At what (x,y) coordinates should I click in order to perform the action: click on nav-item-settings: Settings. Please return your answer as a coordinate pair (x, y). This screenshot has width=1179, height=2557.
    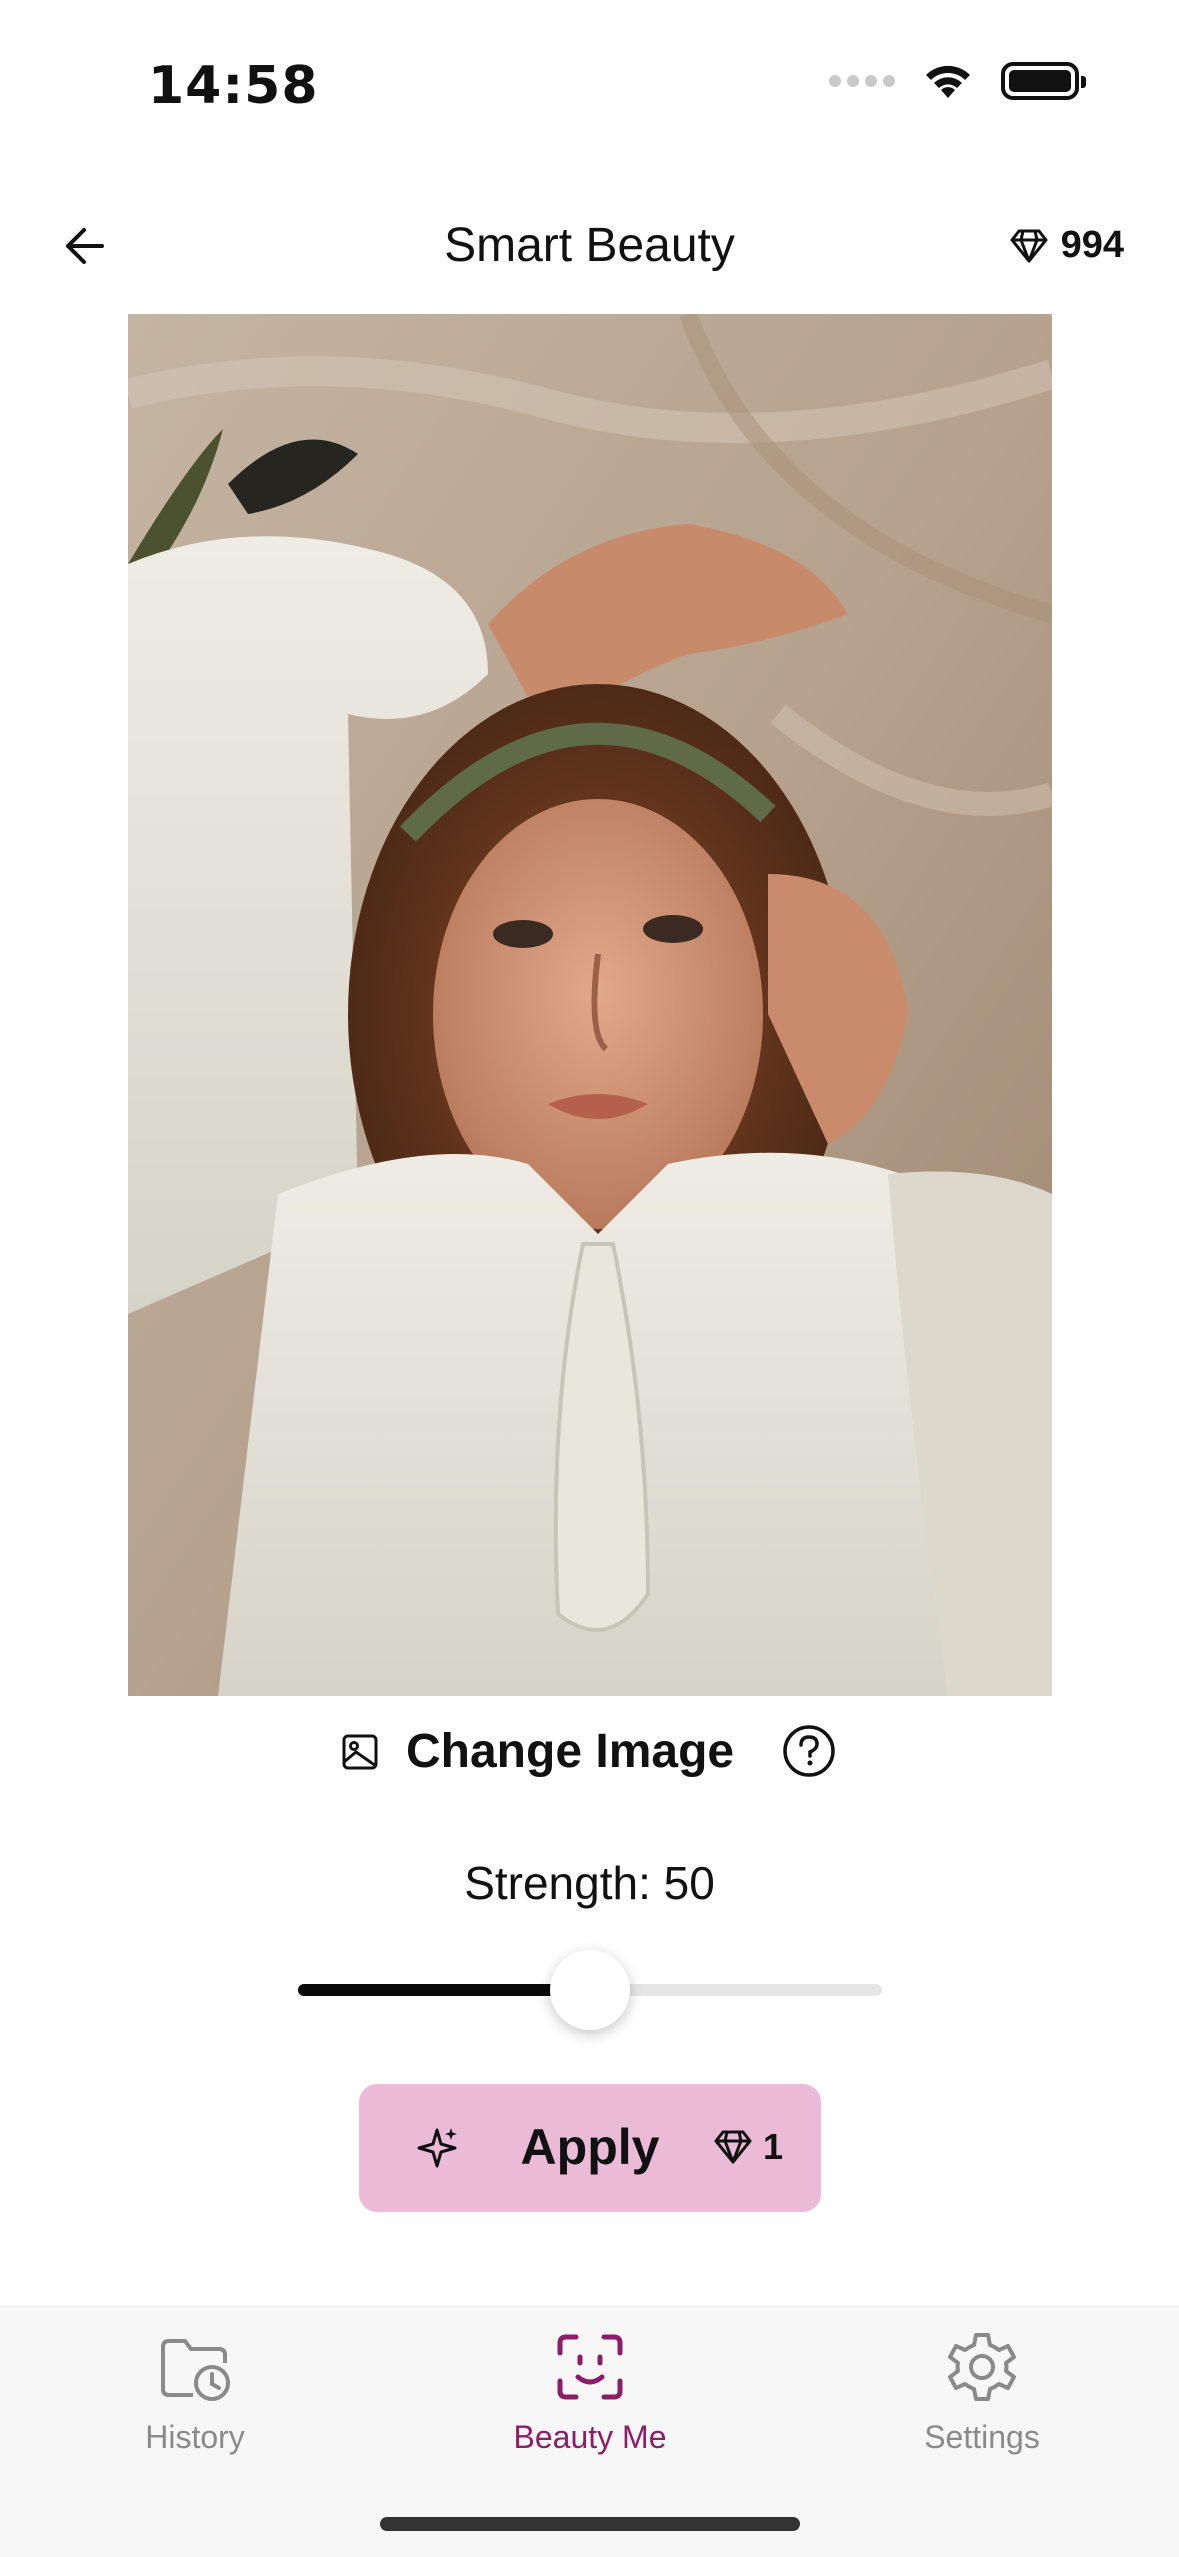
    Looking at the image, I should click on (982, 2402).